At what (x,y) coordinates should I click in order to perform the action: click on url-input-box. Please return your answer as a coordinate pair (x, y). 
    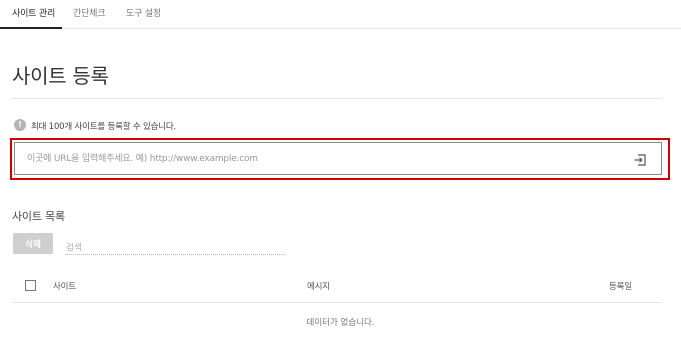
    Looking at the image, I should click on (338, 158).